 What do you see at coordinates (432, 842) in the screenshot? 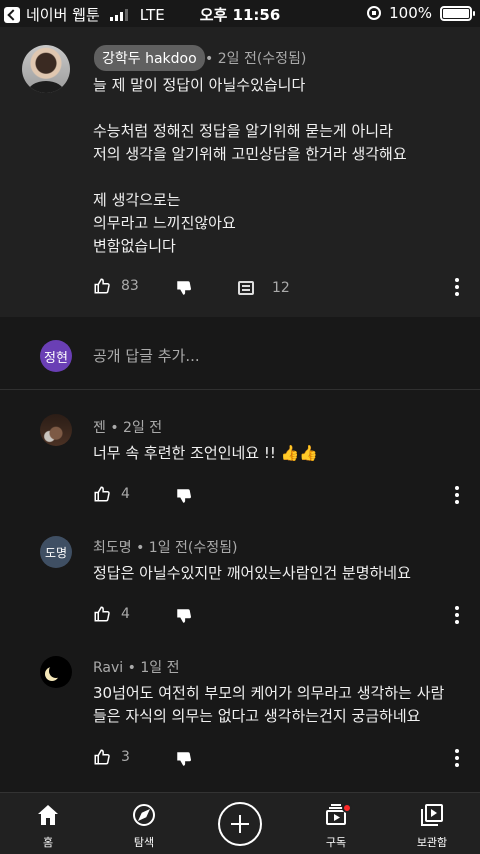
I see `nav-label: 보관함` at bounding box center [432, 842].